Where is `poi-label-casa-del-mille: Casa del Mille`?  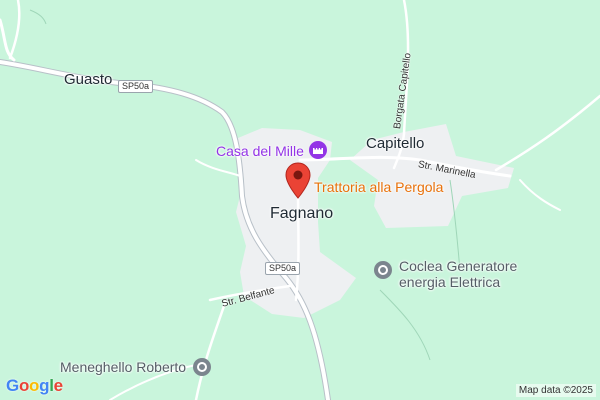
poi-label-casa-del-mille: Casa del Mille is located at coordinates (260, 151).